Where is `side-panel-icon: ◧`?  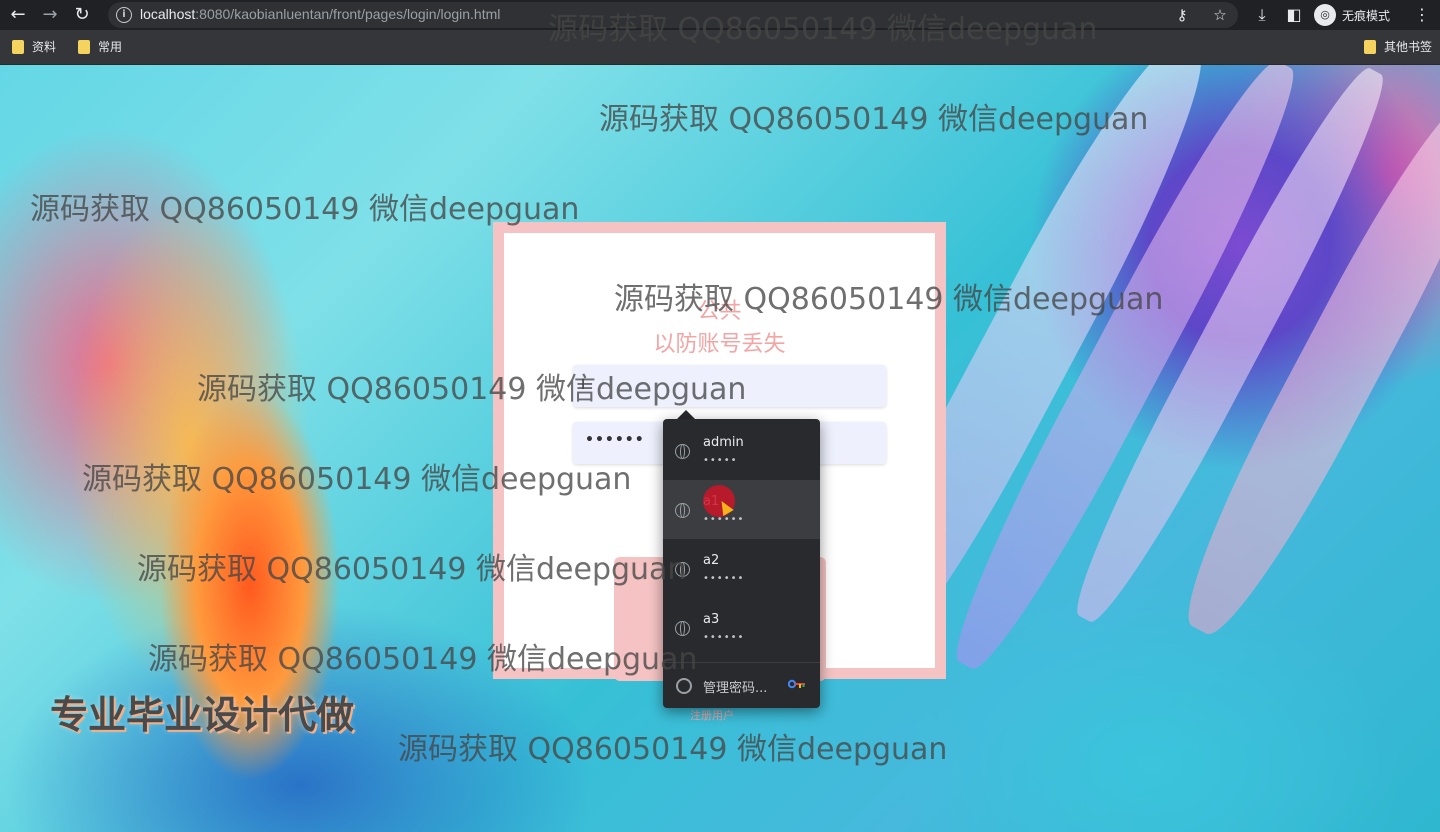
side-panel-icon: ◧ is located at coordinates (1294, 15).